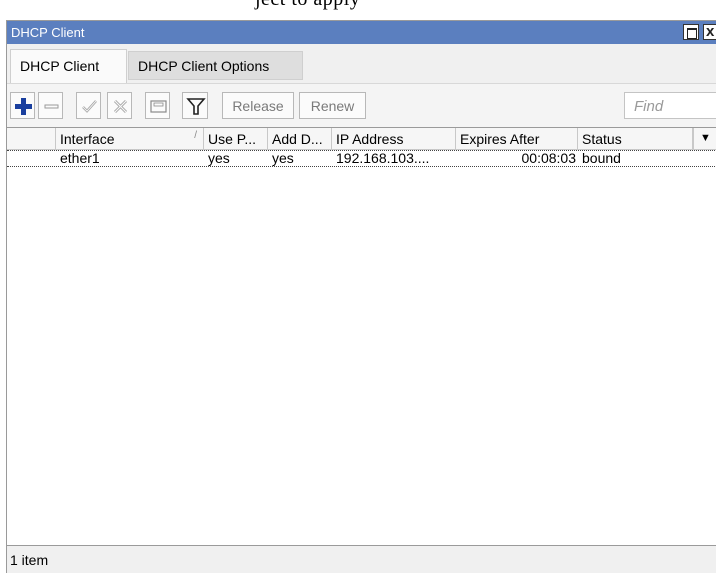  I want to click on column-header-expires-after: Expires After, so click(517, 139).